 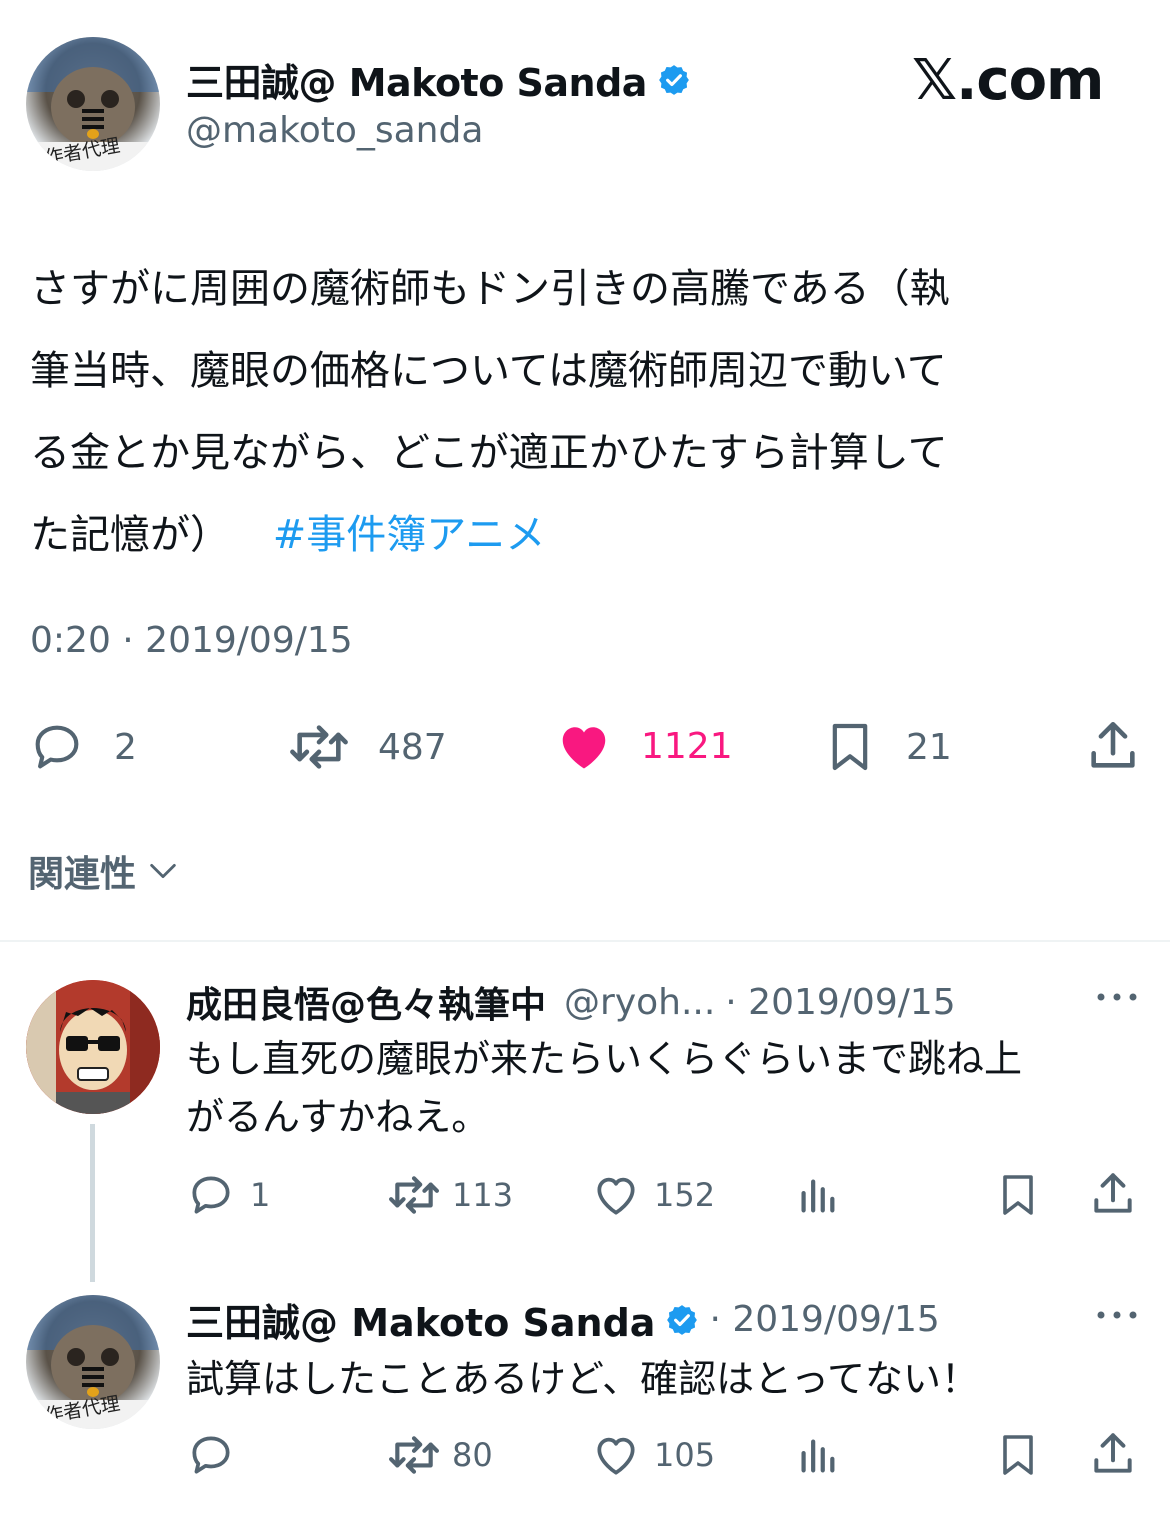 I want to click on bookmark-count: 21, so click(x=929, y=747).